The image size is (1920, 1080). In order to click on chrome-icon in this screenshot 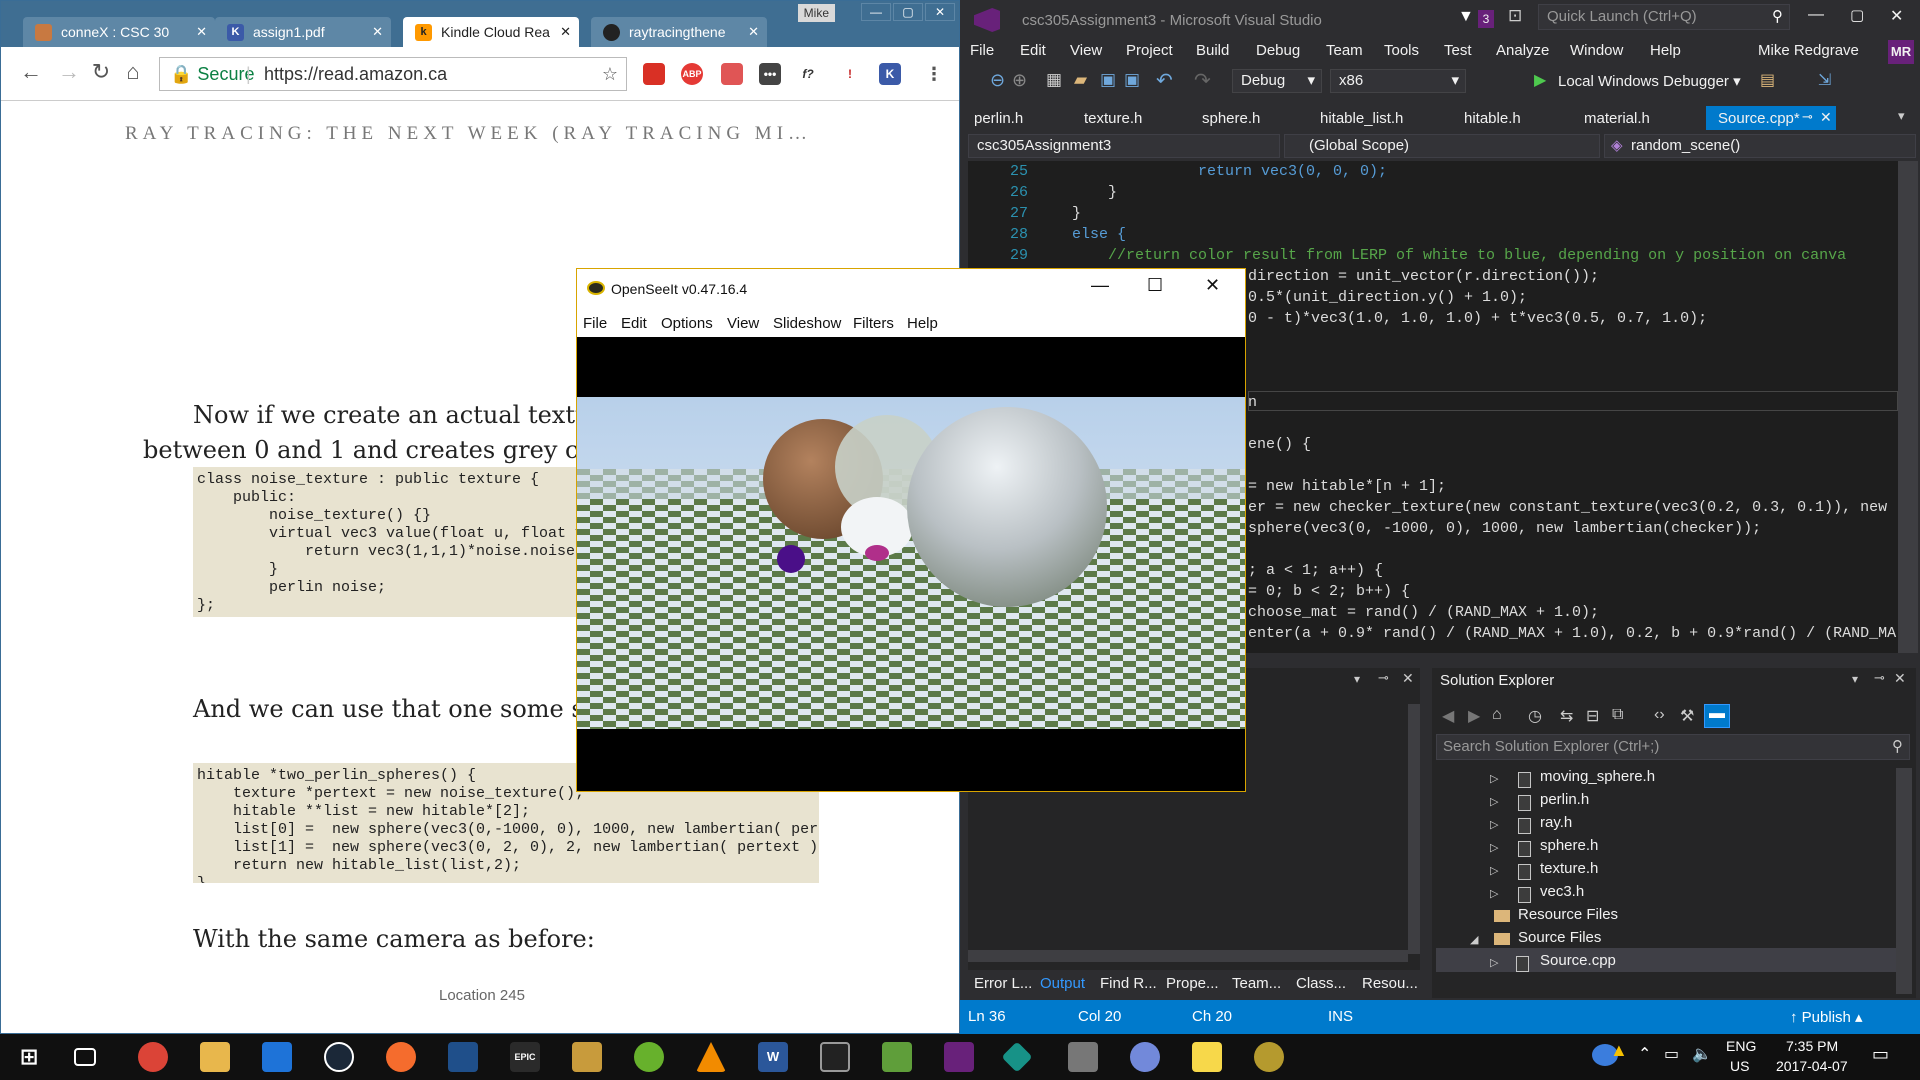, I will do `click(153, 1057)`.